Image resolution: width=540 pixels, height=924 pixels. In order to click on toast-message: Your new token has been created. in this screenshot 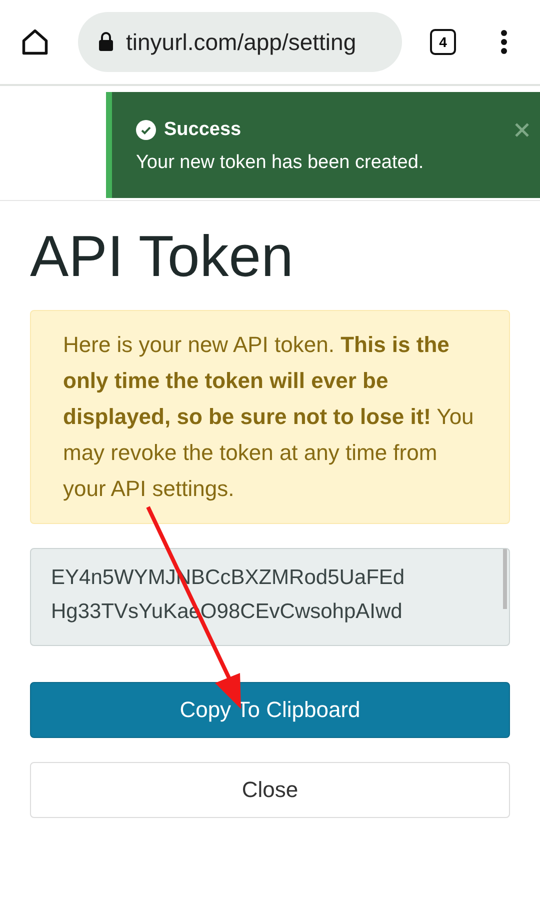, I will do `click(280, 162)`.